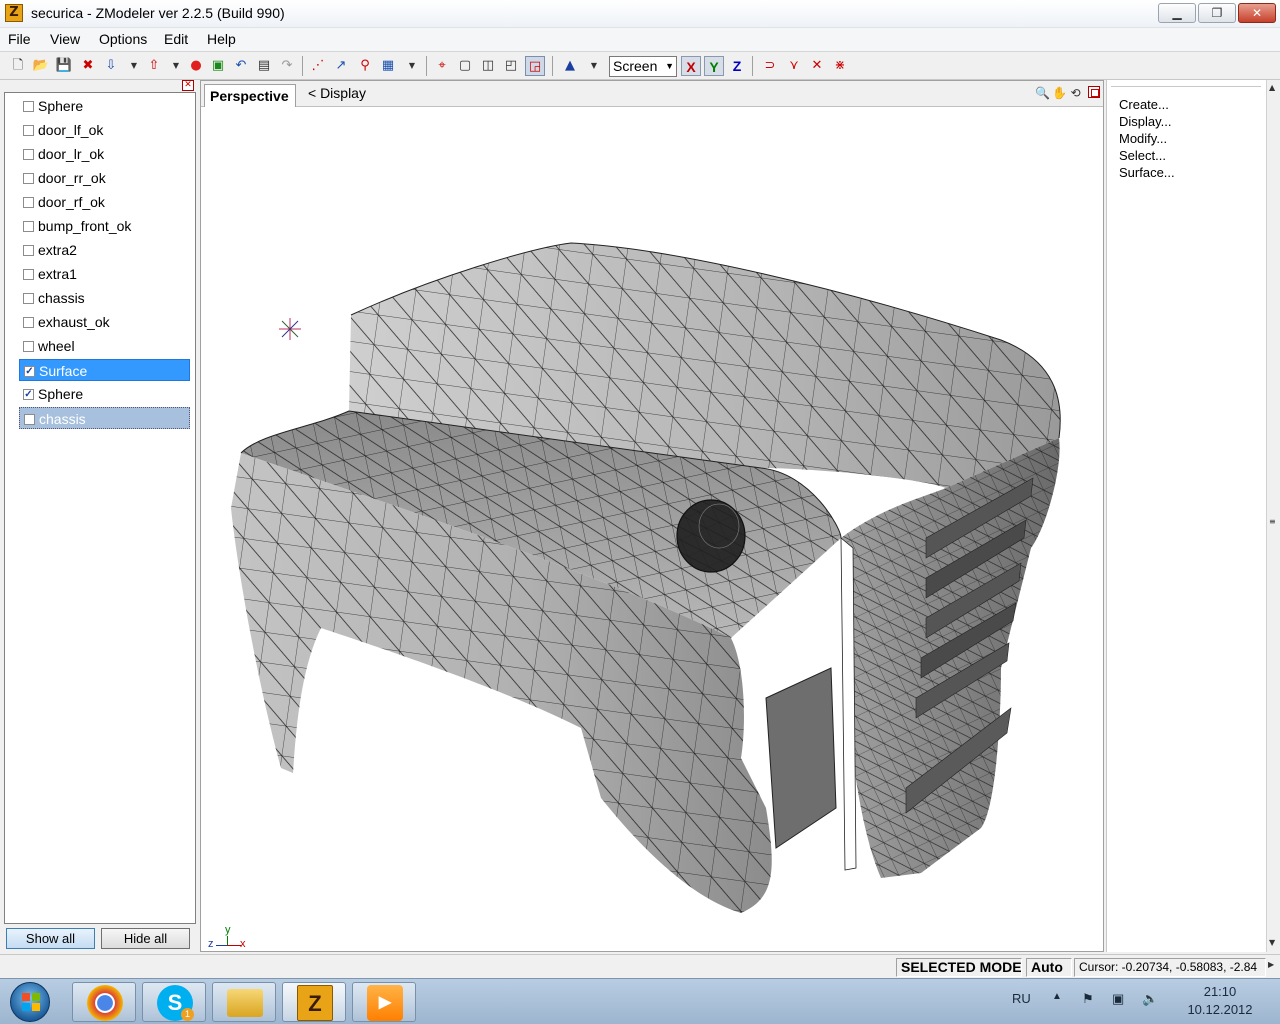 This screenshot has width=1280, height=1024. Describe the element at coordinates (840, 66) in the screenshot. I see `lock-z-icon: ⋇` at that location.